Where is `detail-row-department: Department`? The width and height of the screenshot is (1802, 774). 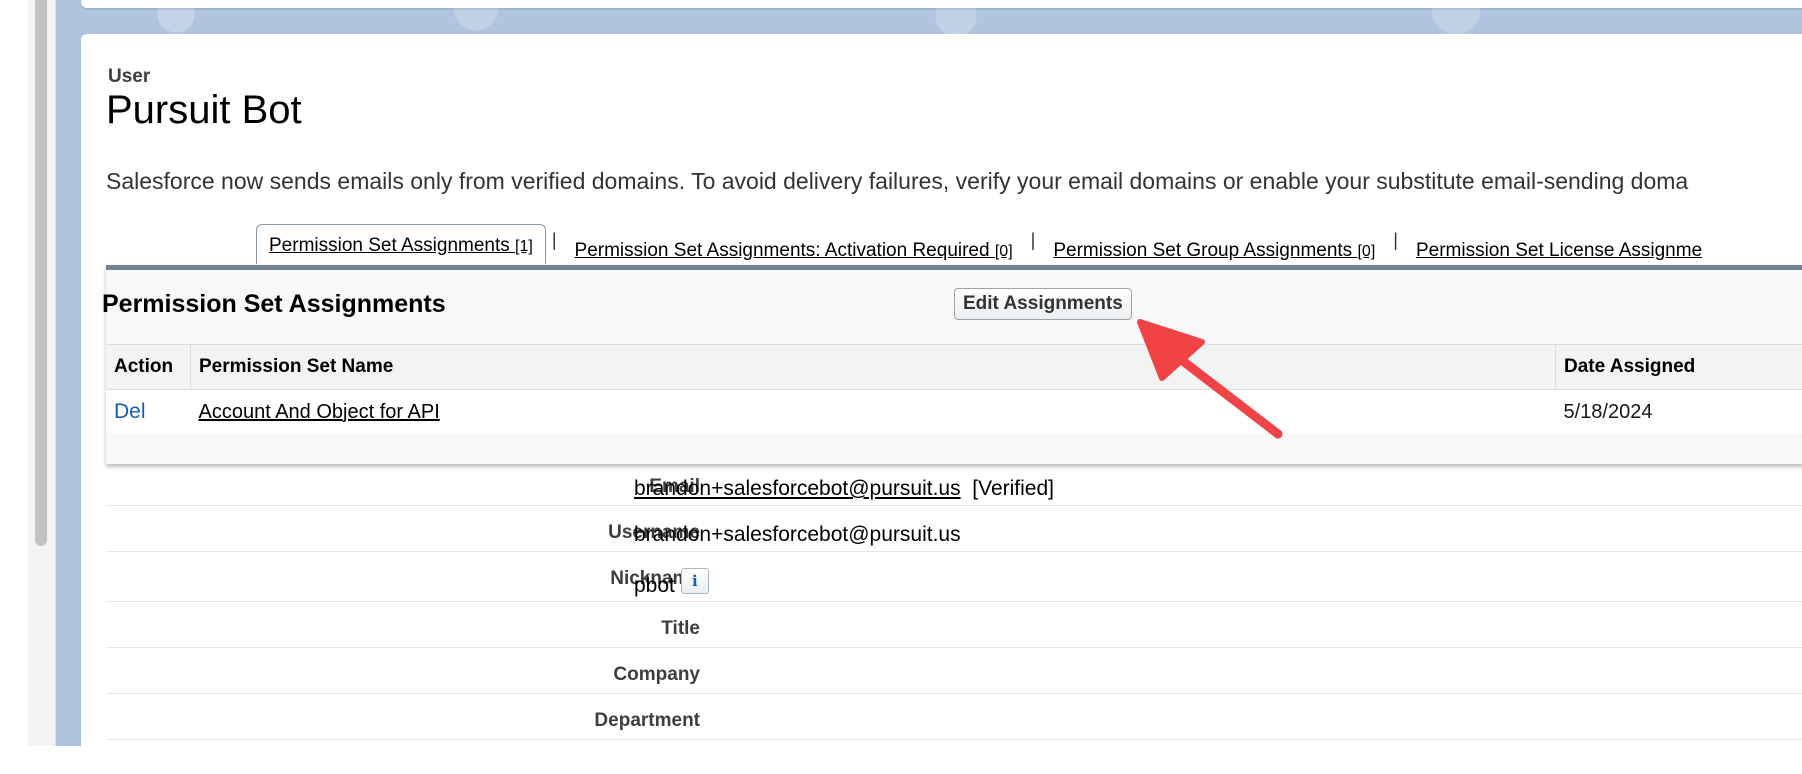
detail-row-department: Department is located at coordinates (954, 717).